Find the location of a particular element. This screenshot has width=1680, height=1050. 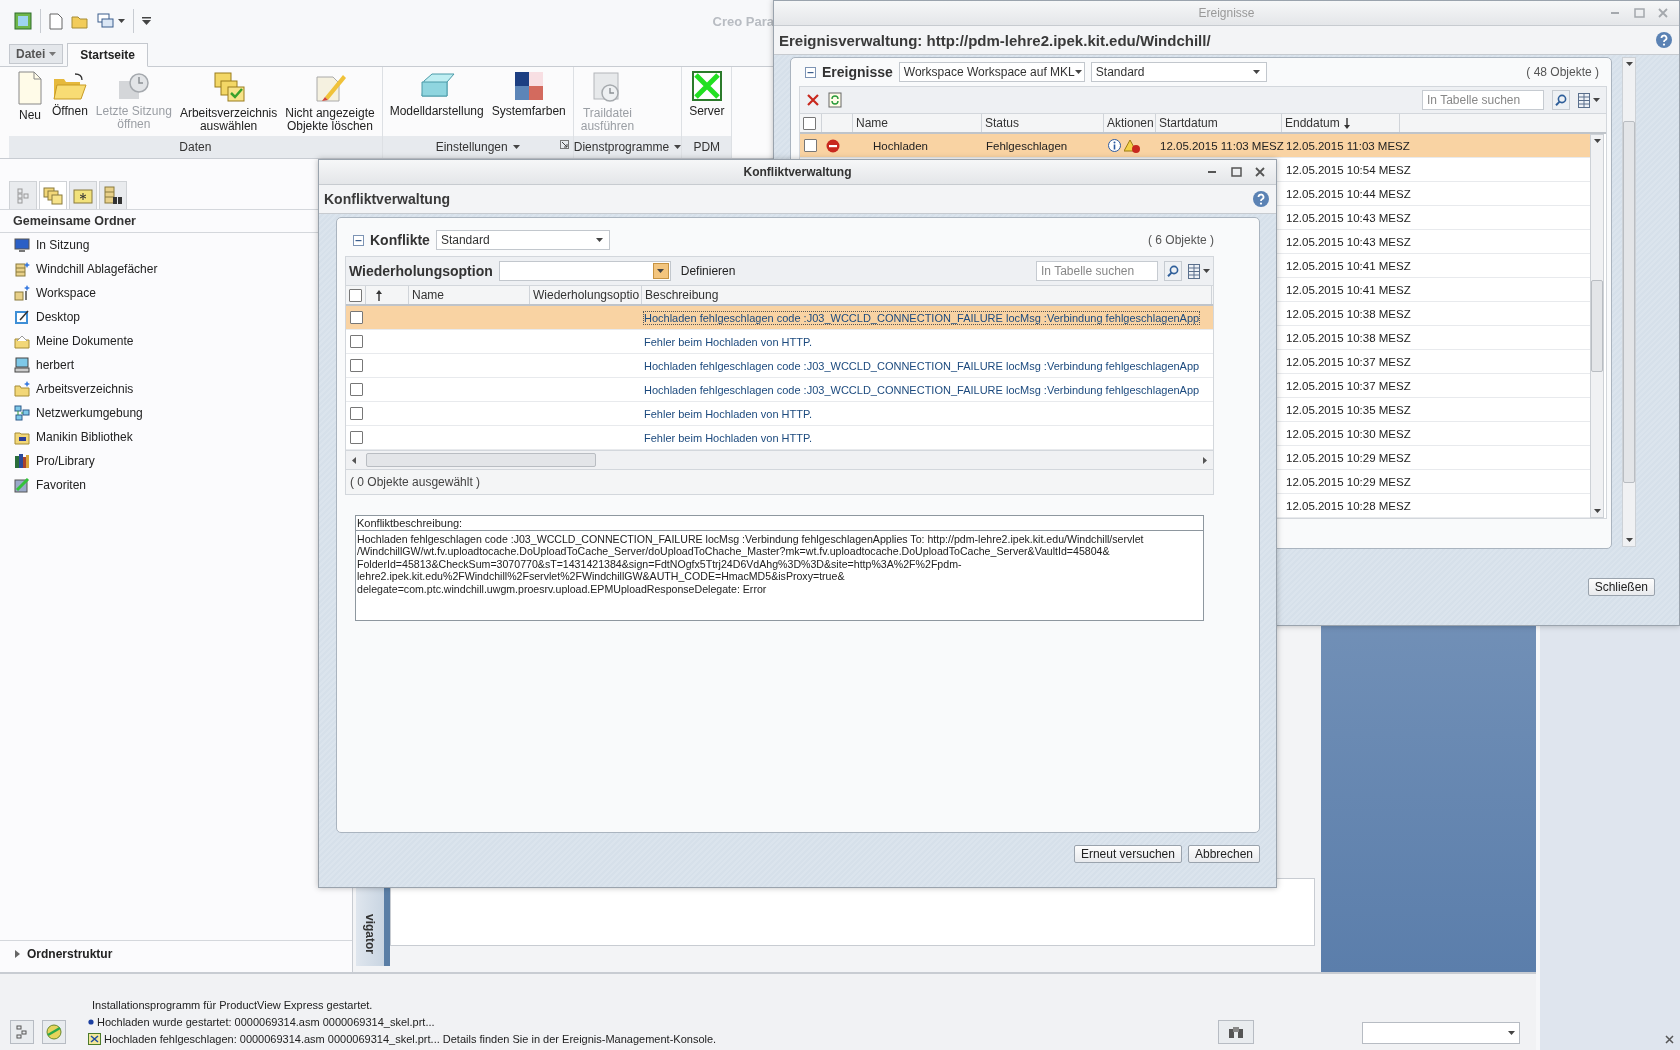

object-count: ( 48 Objekte ) is located at coordinates (1562, 72).